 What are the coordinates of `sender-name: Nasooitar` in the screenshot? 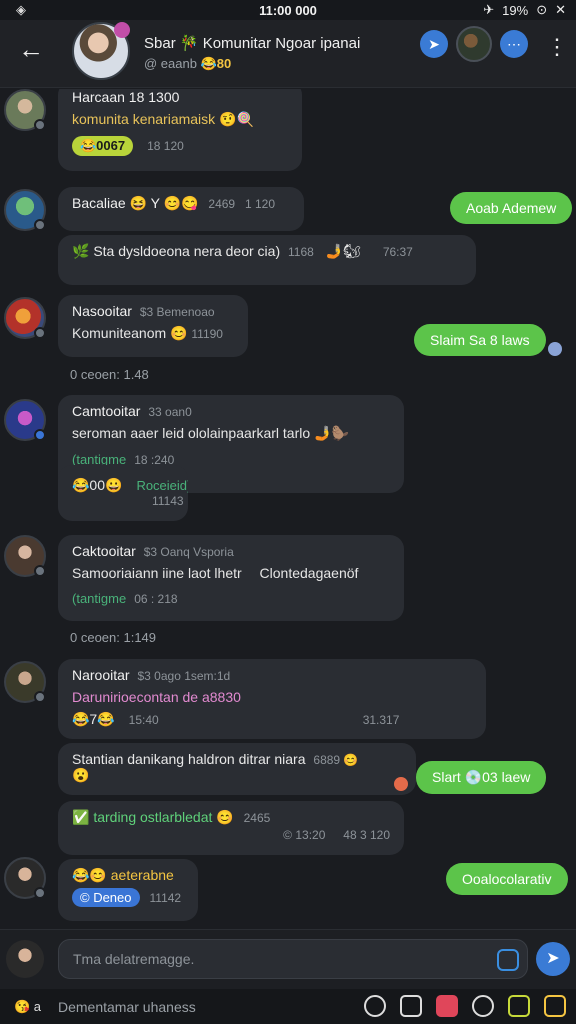 It's located at (102, 311).